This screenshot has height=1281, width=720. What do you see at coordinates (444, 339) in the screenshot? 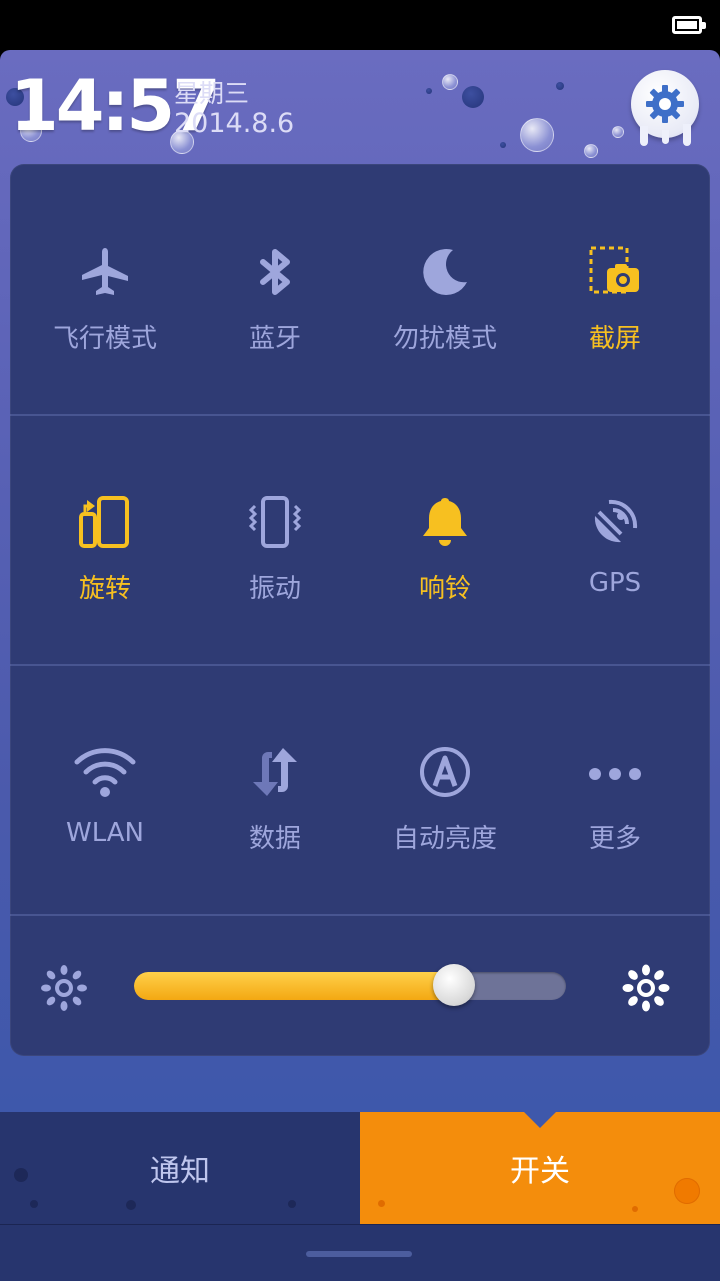
I see `toggle-label: 勿扰模式` at bounding box center [444, 339].